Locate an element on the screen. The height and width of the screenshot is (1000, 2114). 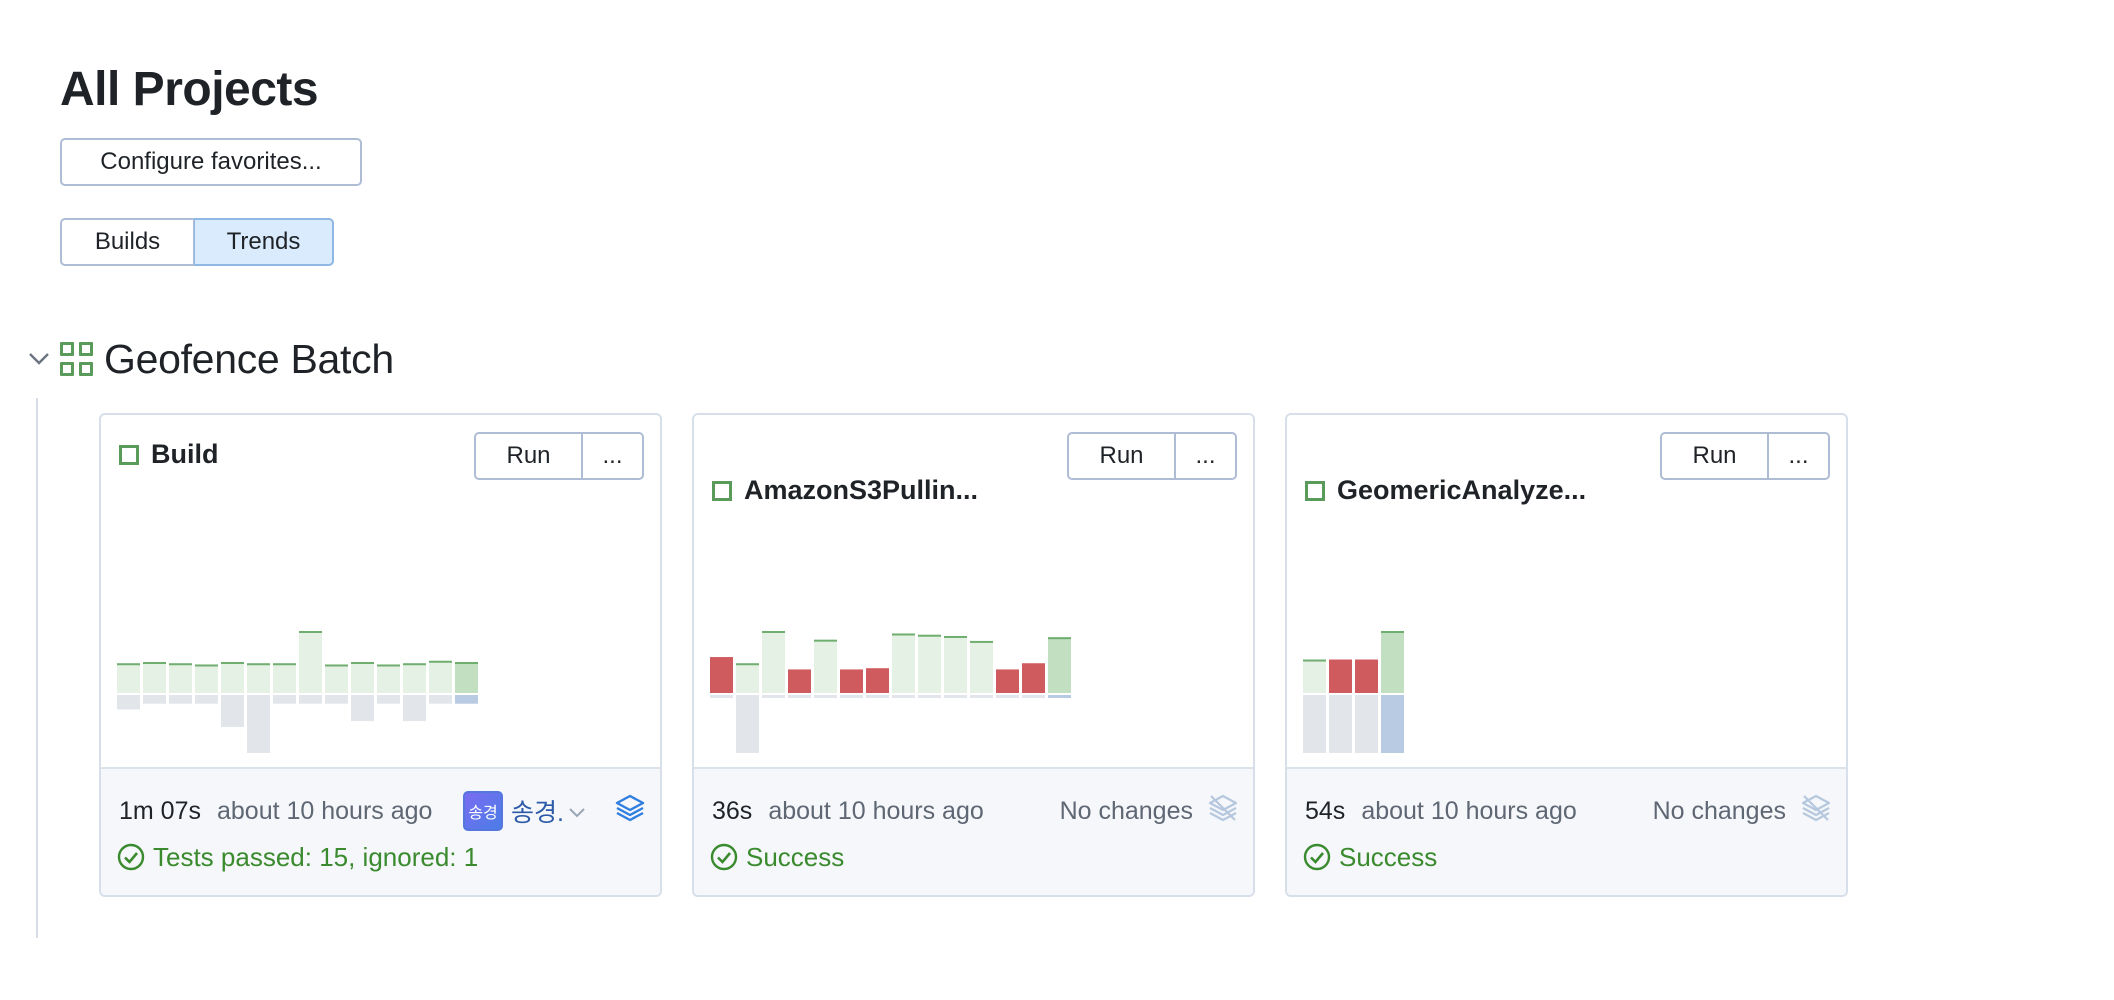
group-title: Geofence Batch is located at coordinates (249, 359).